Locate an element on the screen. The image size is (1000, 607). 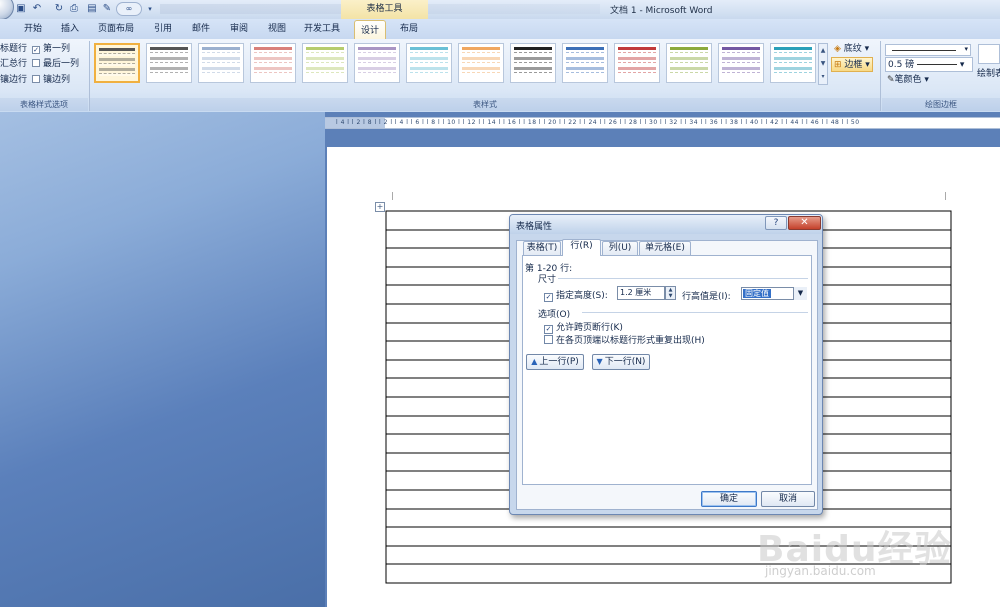
line-weight-label: 0.5 磅 is located at coordinates (901, 65).